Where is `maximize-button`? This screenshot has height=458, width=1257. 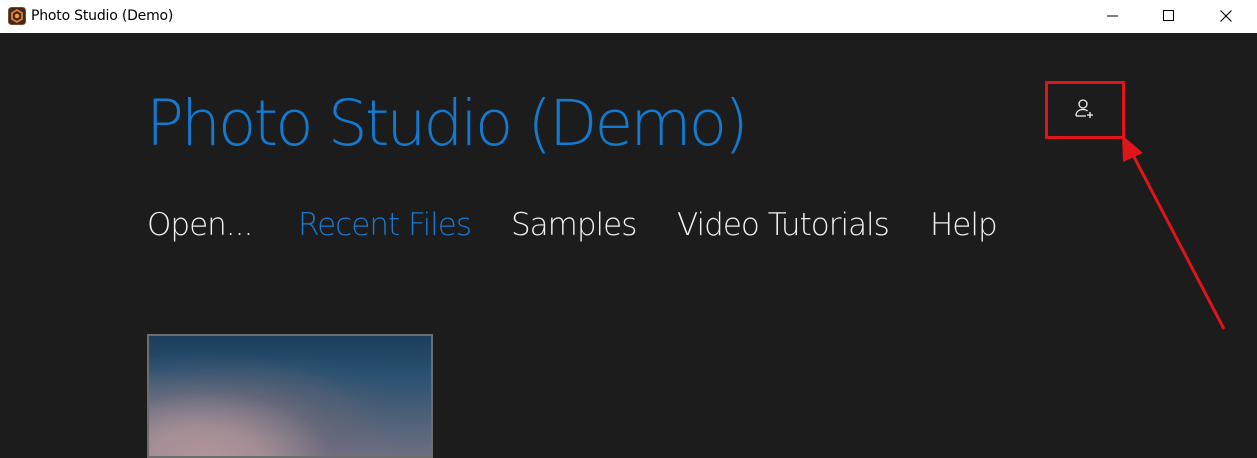 maximize-button is located at coordinates (1169, 16).